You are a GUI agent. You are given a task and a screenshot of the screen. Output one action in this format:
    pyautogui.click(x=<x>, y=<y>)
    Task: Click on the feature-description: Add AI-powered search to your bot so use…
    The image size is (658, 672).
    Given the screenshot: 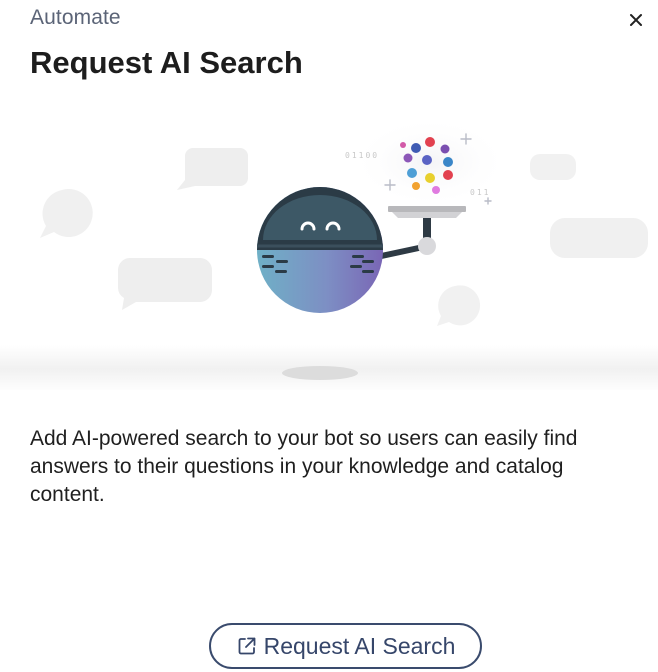 What is the action you would take?
    pyautogui.click(x=304, y=466)
    